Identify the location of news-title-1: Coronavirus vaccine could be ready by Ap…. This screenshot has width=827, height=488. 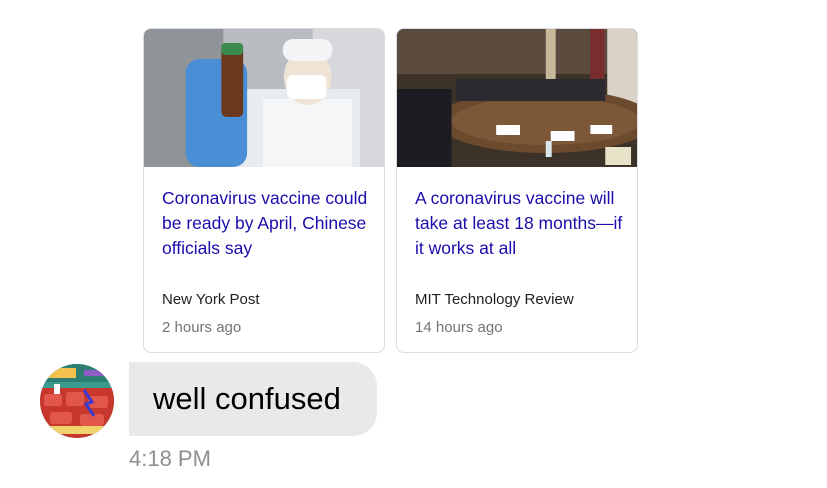
(267, 223).